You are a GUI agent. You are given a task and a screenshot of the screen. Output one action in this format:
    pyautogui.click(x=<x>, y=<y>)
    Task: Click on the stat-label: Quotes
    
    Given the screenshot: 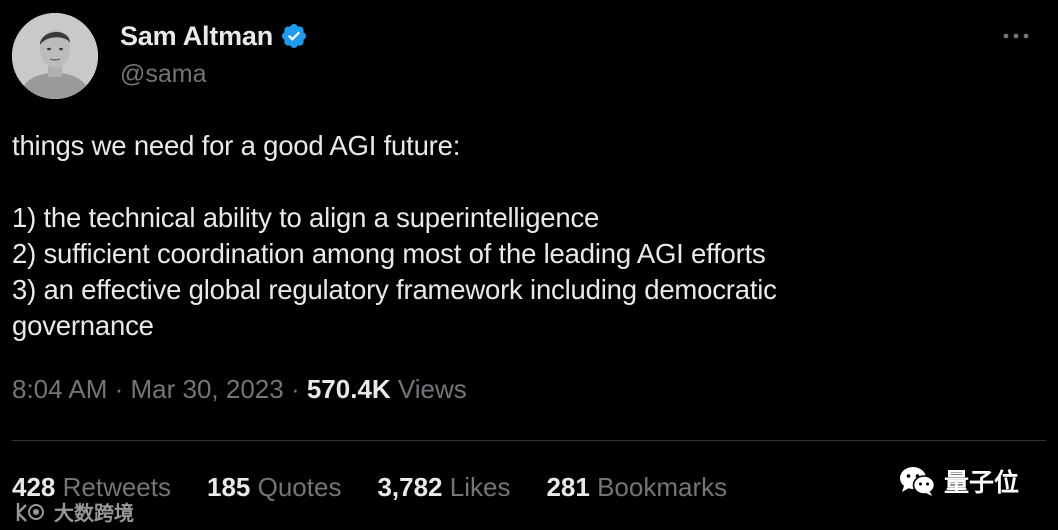 What is the action you would take?
    pyautogui.click(x=296, y=487)
    